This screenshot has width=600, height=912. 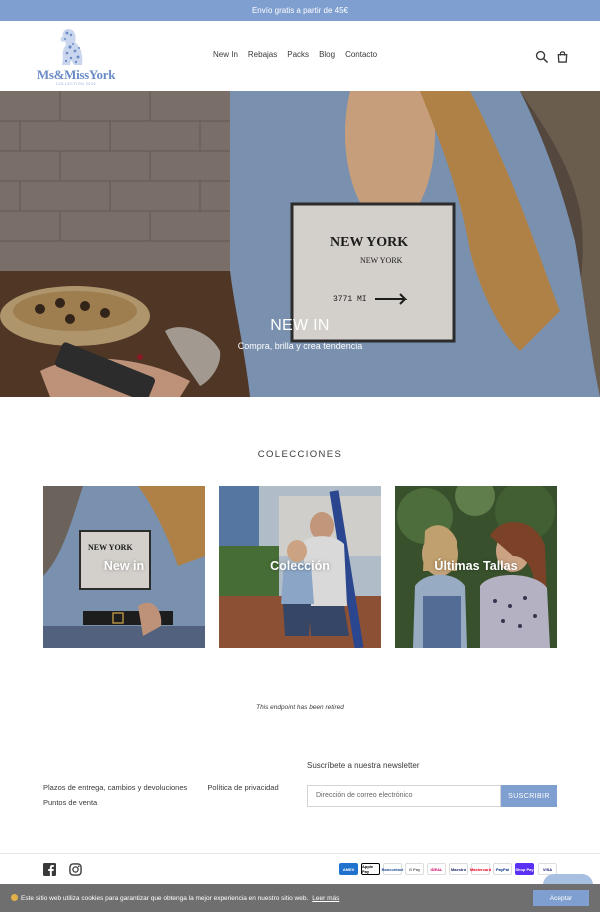 I want to click on bancontact-icon: Bancontact, so click(x=392, y=869).